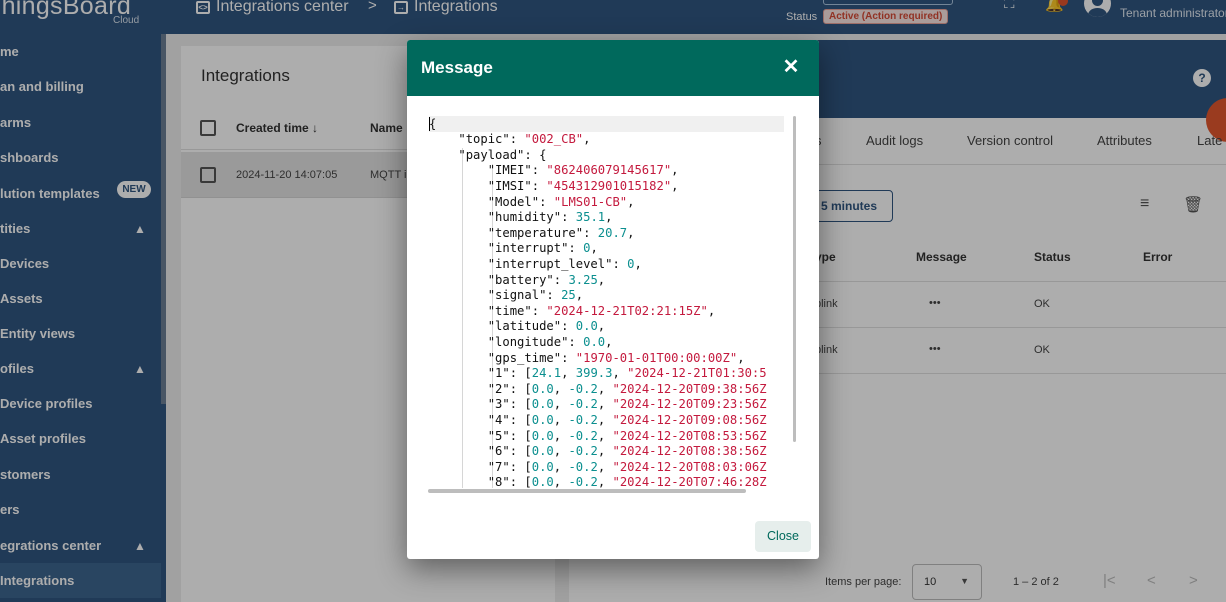  I want to click on close-icon: ✕, so click(791, 68).